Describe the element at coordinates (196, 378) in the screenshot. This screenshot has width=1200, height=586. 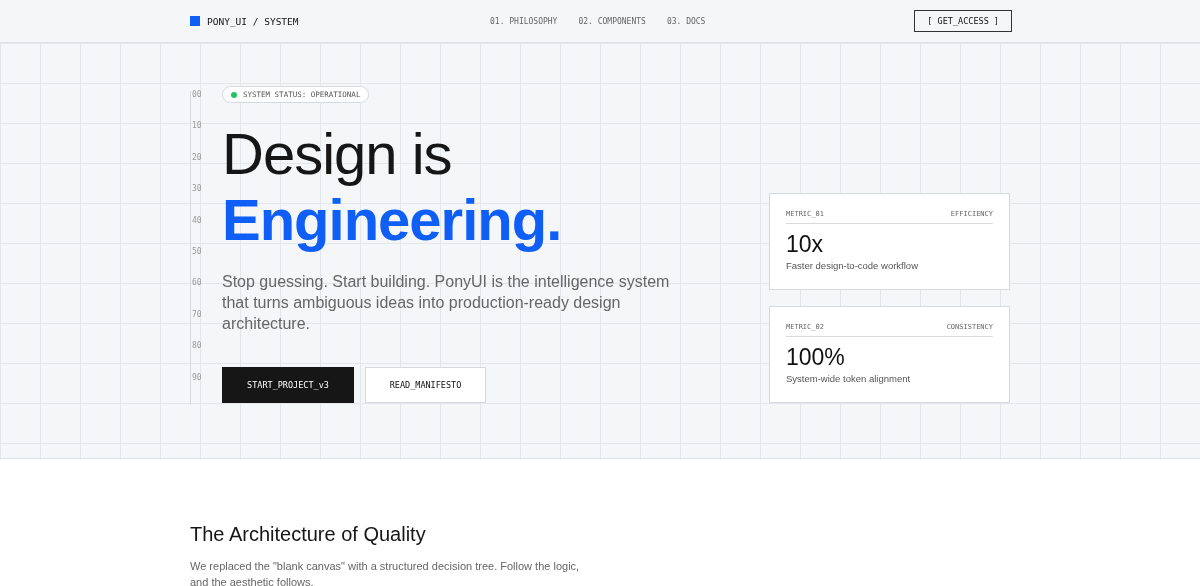
I see `ruler-label: 90` at that location.